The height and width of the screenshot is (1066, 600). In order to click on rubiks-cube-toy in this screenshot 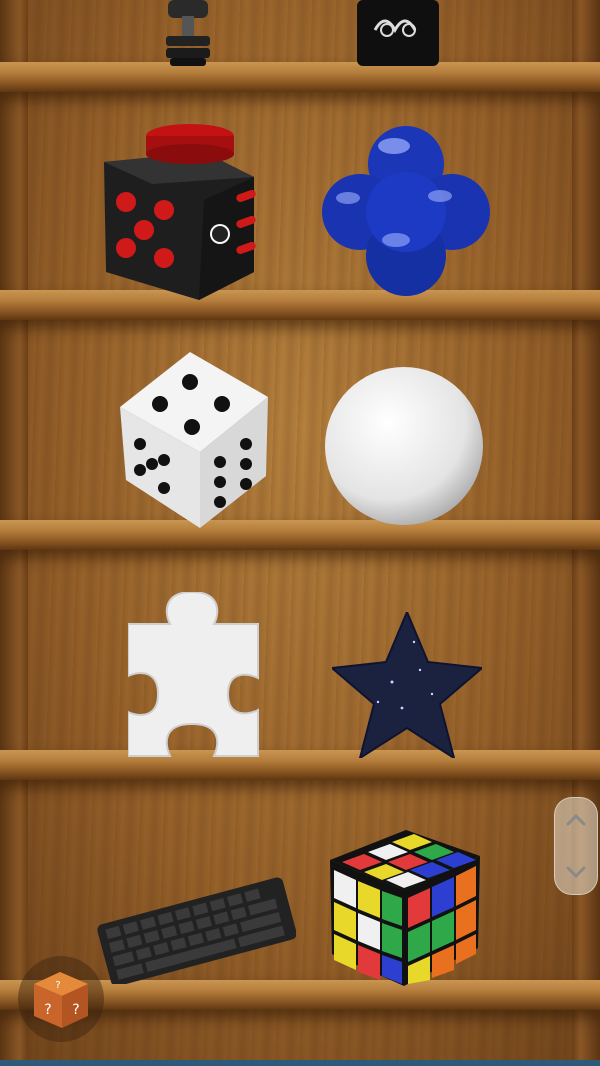, I will do `click(406, 908)`.